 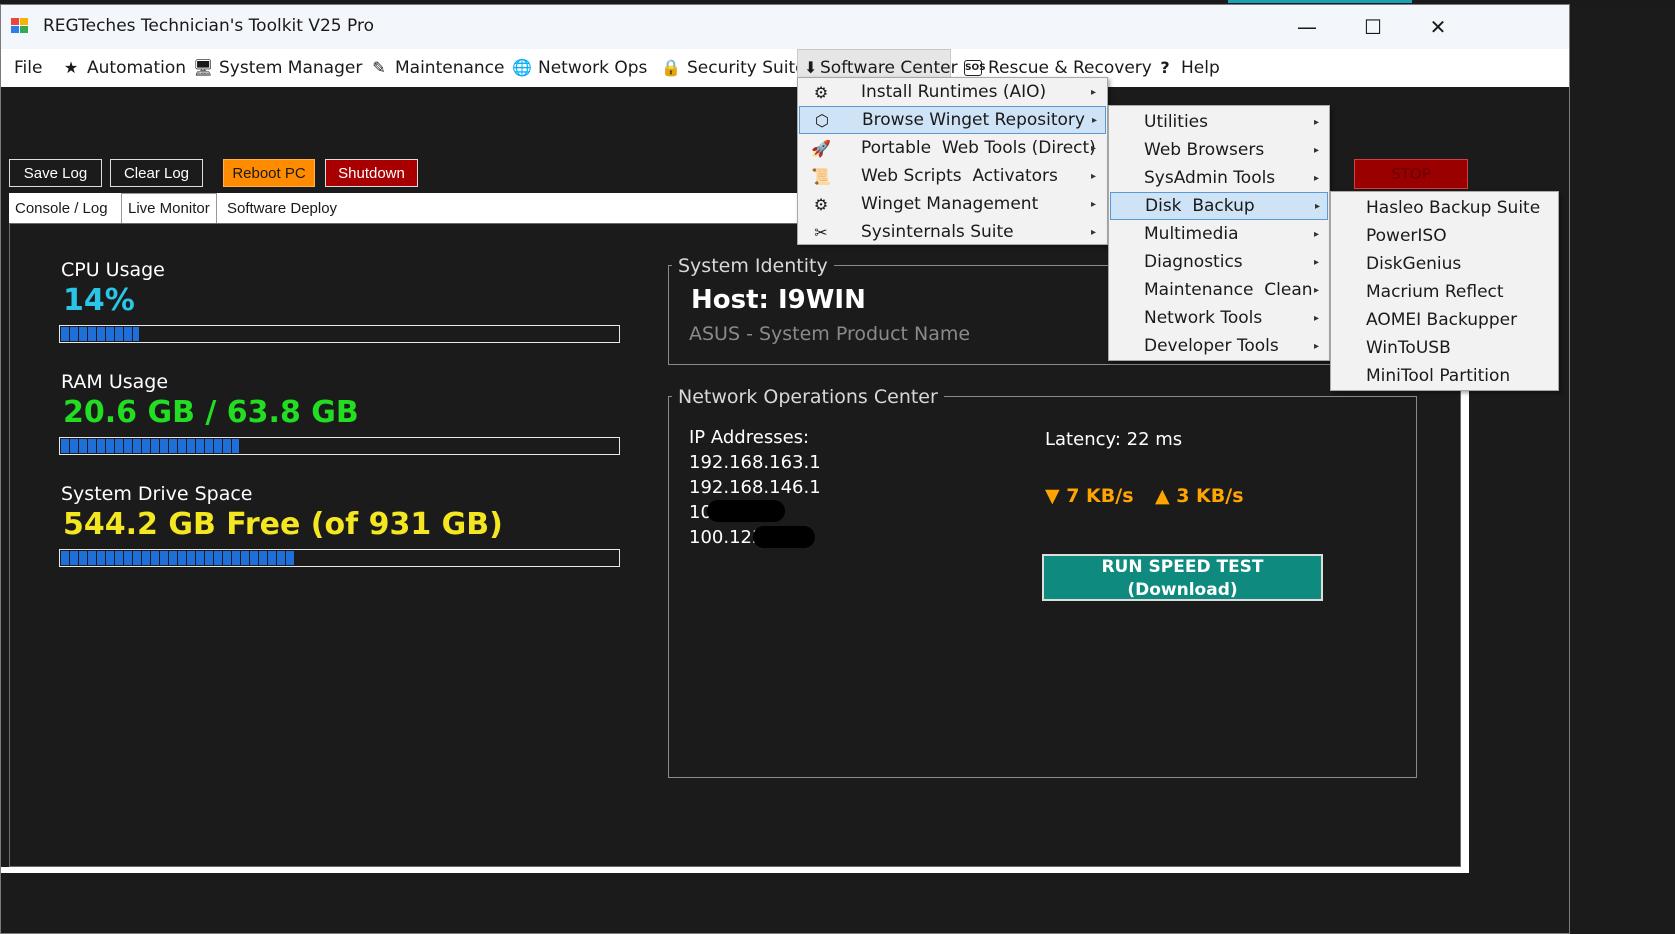 I want to click on star-icon: ★, so click(x=71, y=67).